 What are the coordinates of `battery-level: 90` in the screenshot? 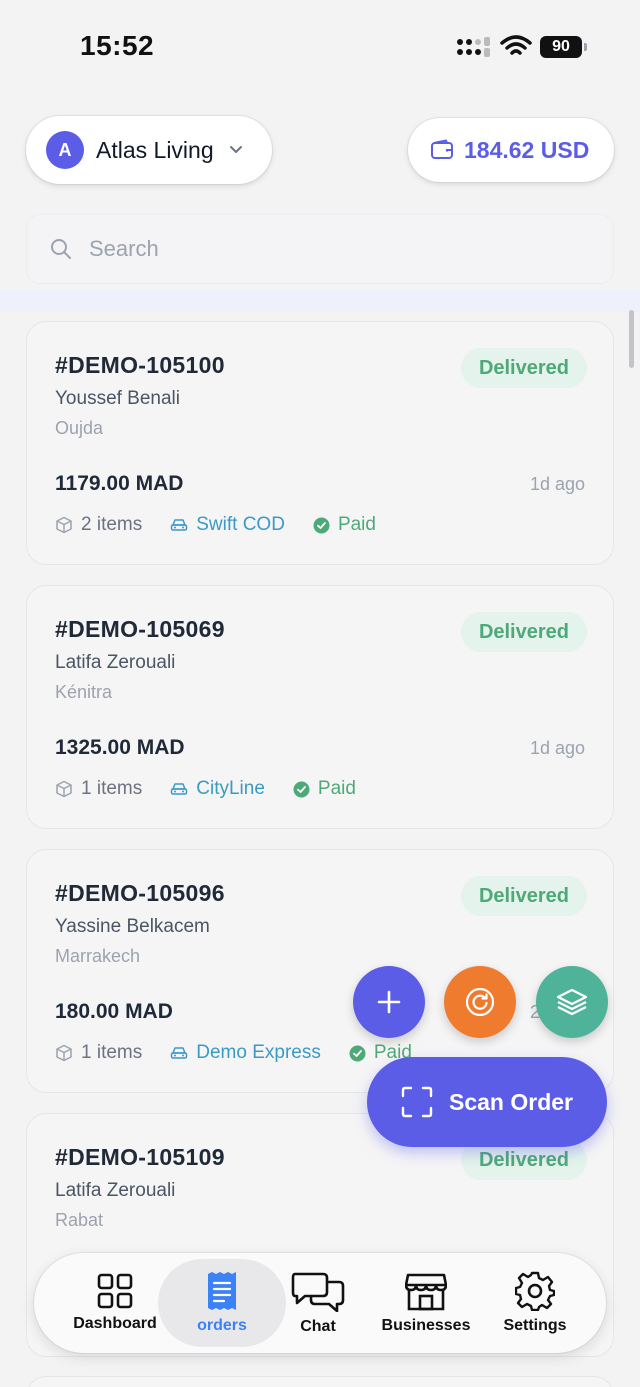 It's located at (561, 47).